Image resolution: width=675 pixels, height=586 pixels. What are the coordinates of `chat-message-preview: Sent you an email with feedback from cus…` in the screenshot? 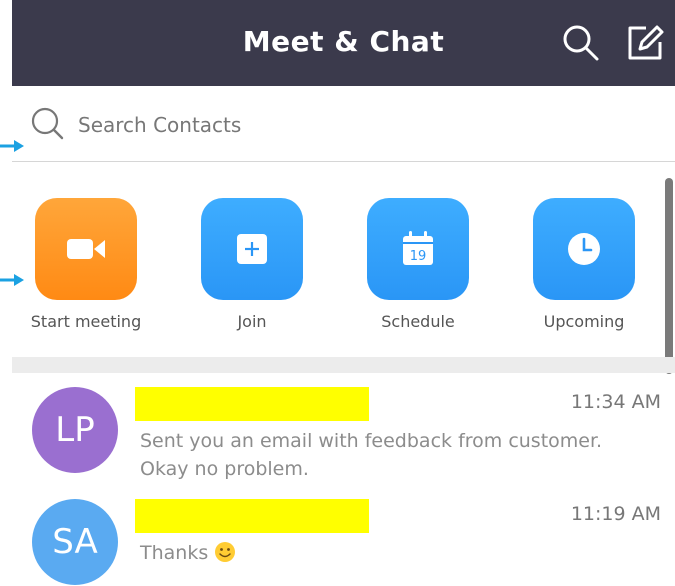 It's located at (400, 455).